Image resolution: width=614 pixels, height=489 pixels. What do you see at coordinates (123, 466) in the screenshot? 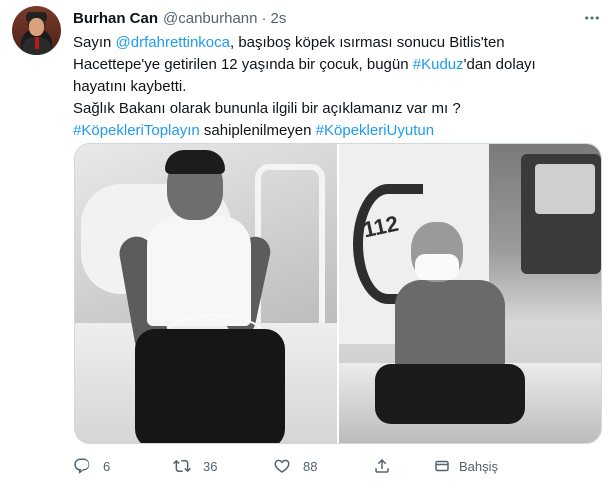
I see `reply-button: 6` at bounding box center [123, 466].